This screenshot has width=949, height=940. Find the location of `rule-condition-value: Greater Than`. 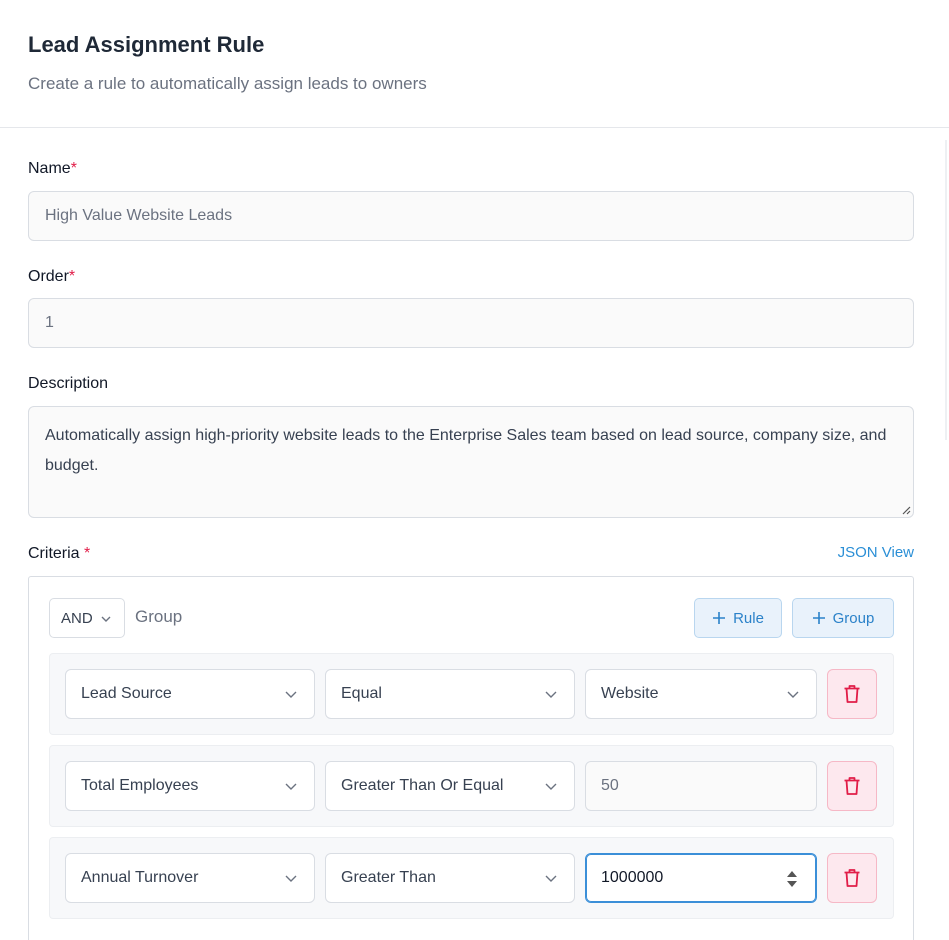

rule-condition-value: Greater Than is located at coordinates (388, 877).